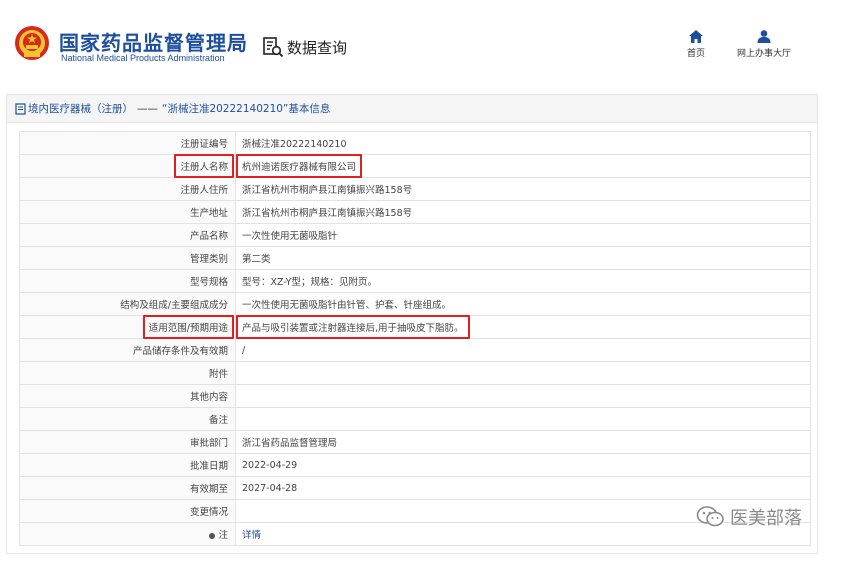 The image size is (847, 569). I want to click on table-row: 批准日期 2022-04-29, so click(415, 465).